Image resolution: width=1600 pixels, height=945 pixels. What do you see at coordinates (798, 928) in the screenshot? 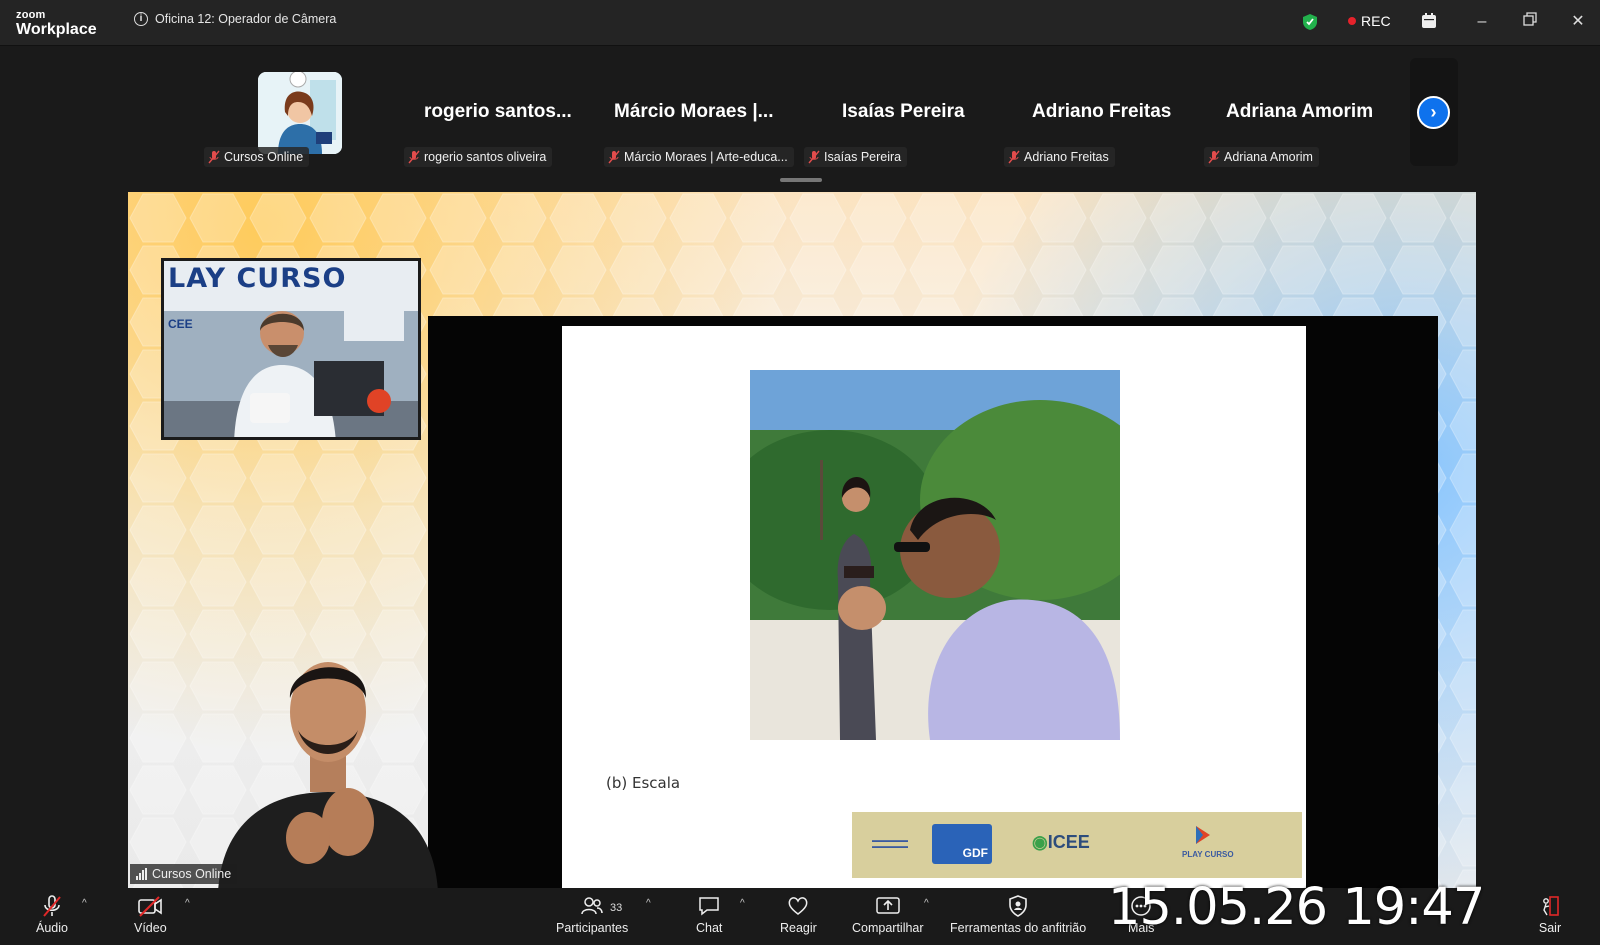
I see `react-label: Reagir` at bounding box center [798, 928].